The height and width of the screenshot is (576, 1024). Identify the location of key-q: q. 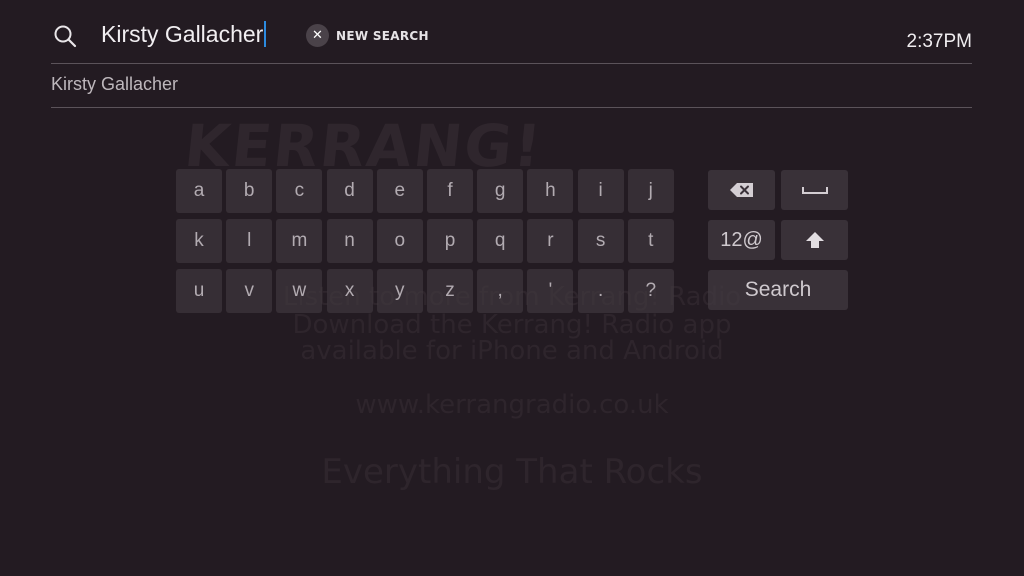
(500, 241).